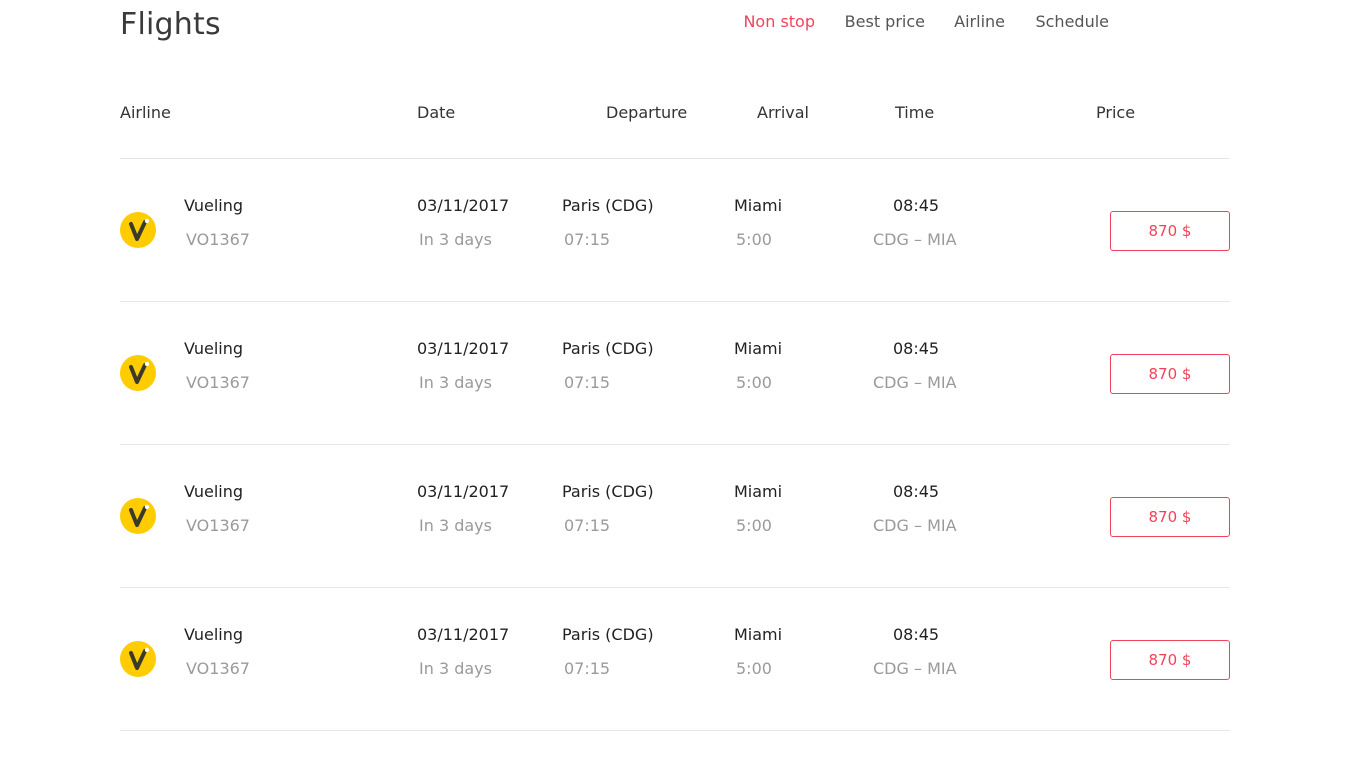 The height and width of the screenshot is (768, 1350). What do you see at coordinates (436, 112) in the screenshot?
I see `column-header-date: Date` at bounding box center [436, 112].